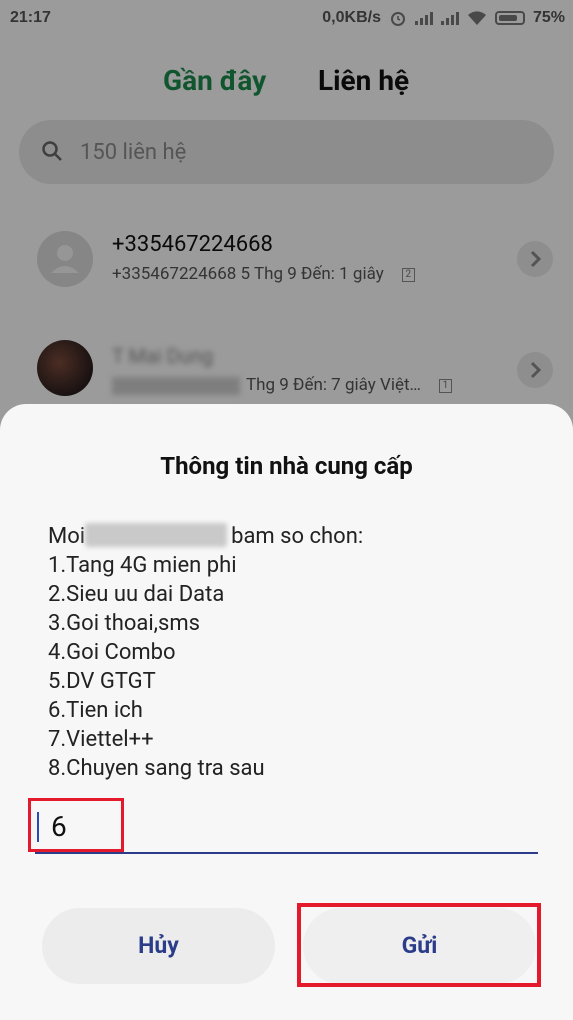 The image size is (573, 1020). What do you see at coordinates (102, 681) in the screenshot?
I see `menu-option: 5.DV GTGT` at bounding box center [102, 681].